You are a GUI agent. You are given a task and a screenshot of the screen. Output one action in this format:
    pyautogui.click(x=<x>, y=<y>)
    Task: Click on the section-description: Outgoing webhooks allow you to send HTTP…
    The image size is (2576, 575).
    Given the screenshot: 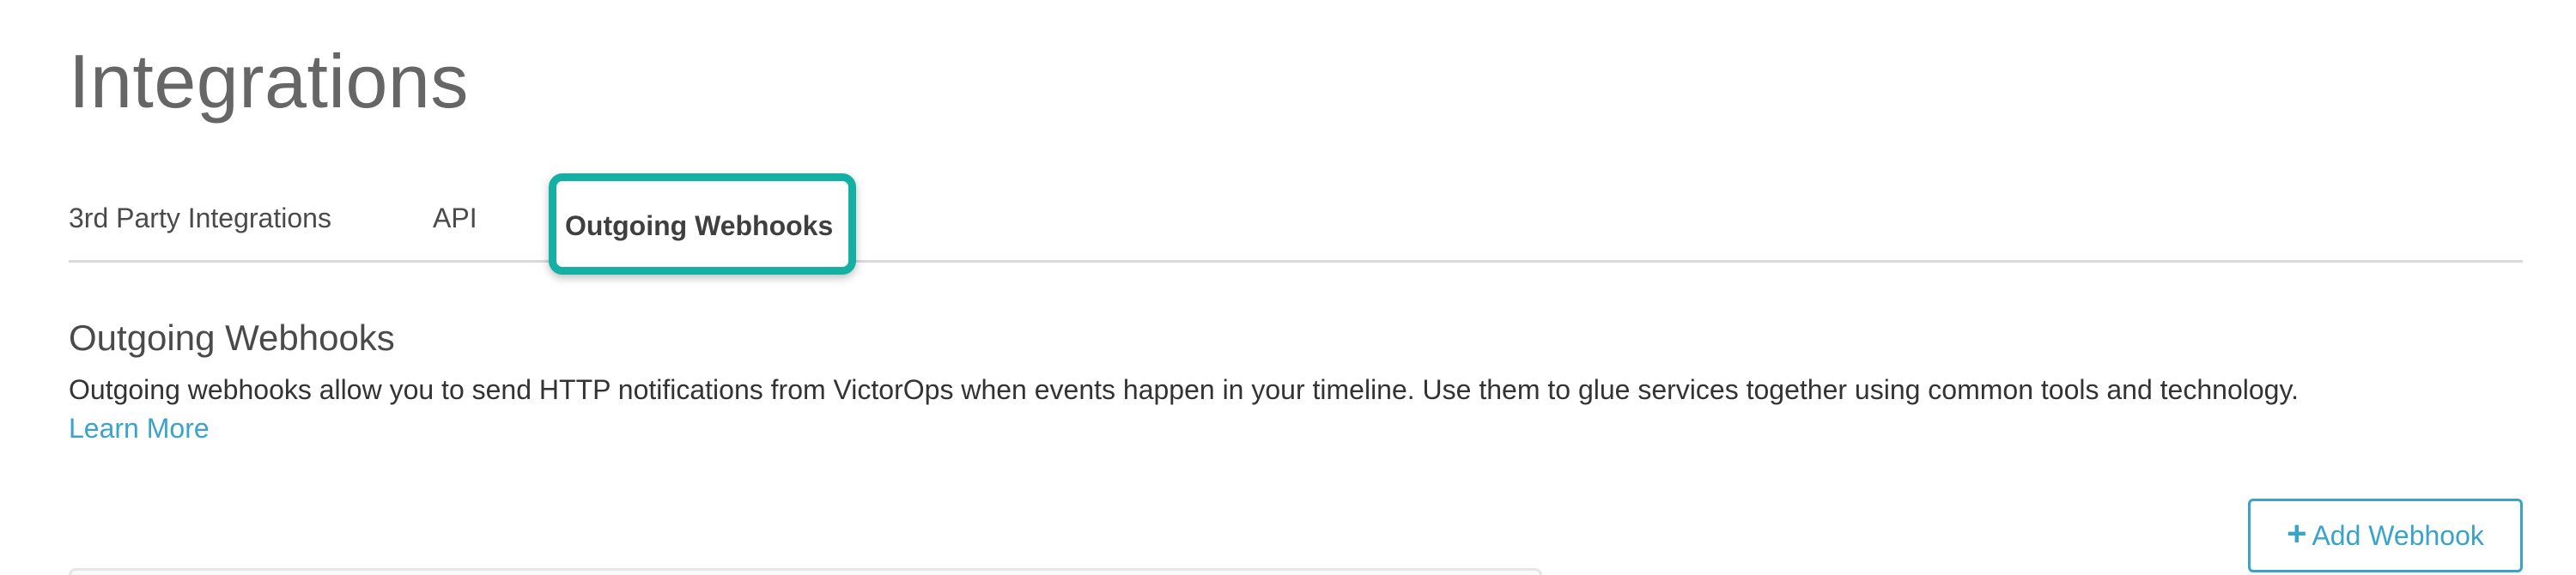 What is the action you would take?
    pyautogui.click(x=1184, y=389)
    